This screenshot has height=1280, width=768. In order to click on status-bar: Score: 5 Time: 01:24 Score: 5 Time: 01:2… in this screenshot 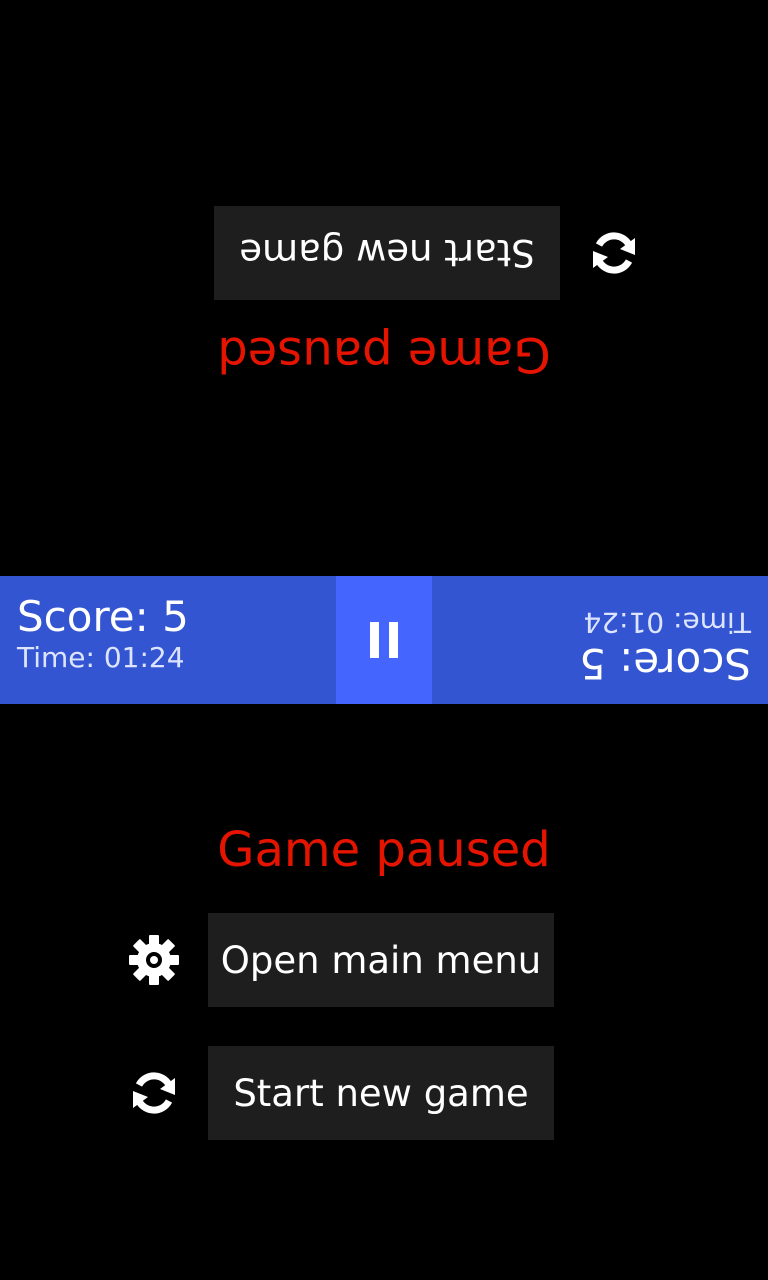, I will do `click(384, 640)`.